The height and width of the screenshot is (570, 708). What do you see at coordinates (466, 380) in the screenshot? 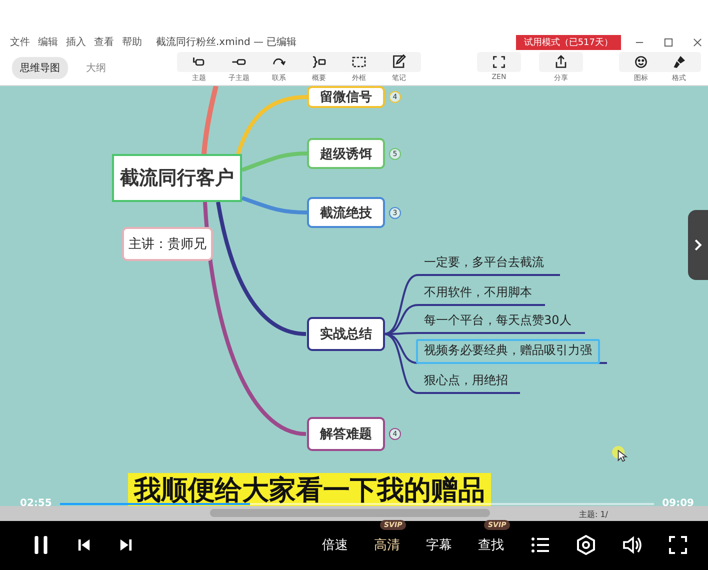
I see `subtopic: 狠心点，用绝招` at bounding box center [466, 380].